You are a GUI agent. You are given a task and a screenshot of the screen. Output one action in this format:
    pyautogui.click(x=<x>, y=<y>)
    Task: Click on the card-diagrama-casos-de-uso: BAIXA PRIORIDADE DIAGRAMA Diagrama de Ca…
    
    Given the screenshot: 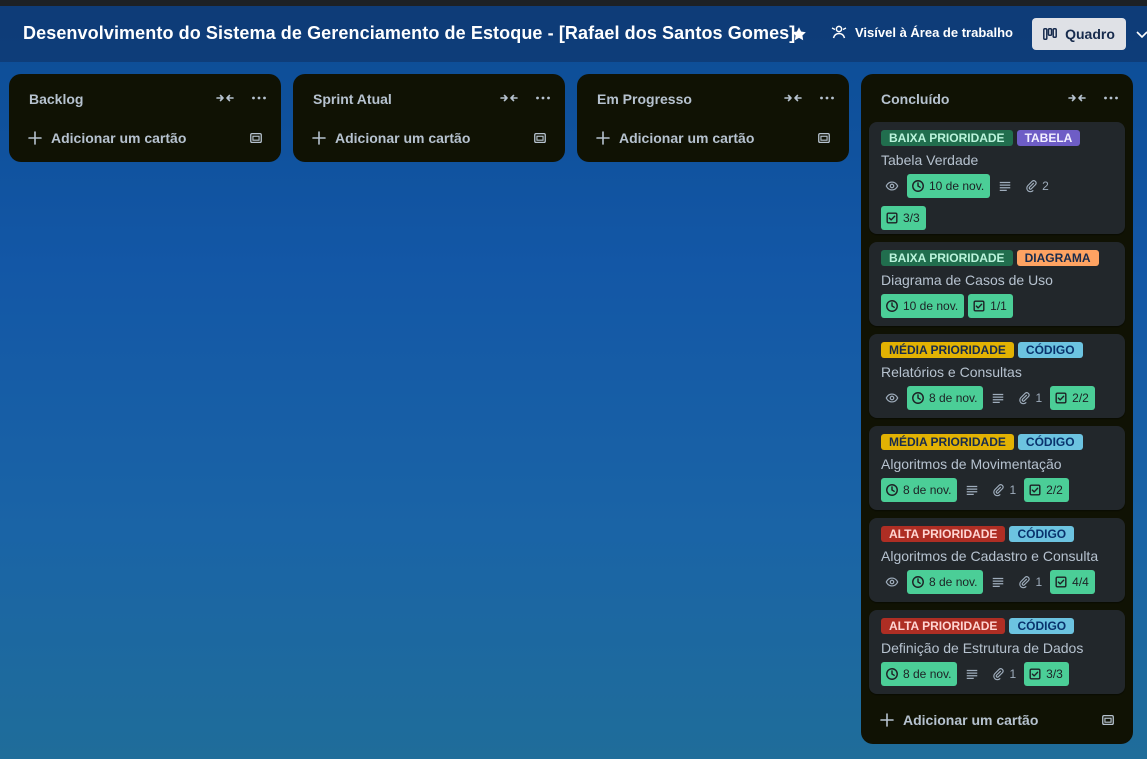 What is the action you would take?
    pyautogui.click(x=997, y=284)
    